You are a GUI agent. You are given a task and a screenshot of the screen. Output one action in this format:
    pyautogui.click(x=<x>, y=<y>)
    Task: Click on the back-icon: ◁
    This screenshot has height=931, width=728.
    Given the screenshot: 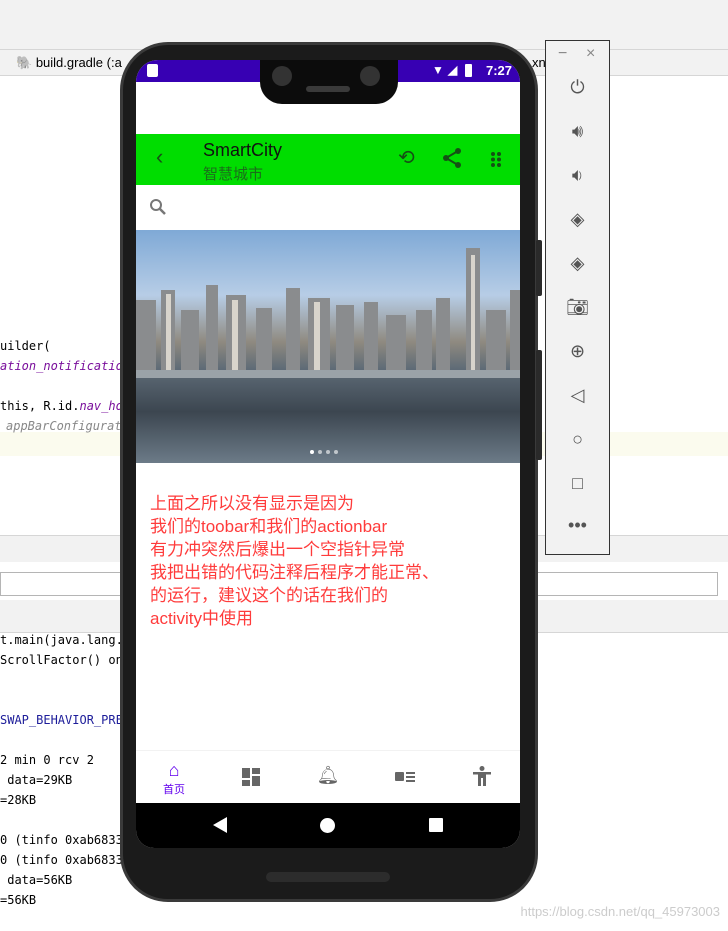 What is the action you would take?
    pyautogui.click(x=577, y=395)
    